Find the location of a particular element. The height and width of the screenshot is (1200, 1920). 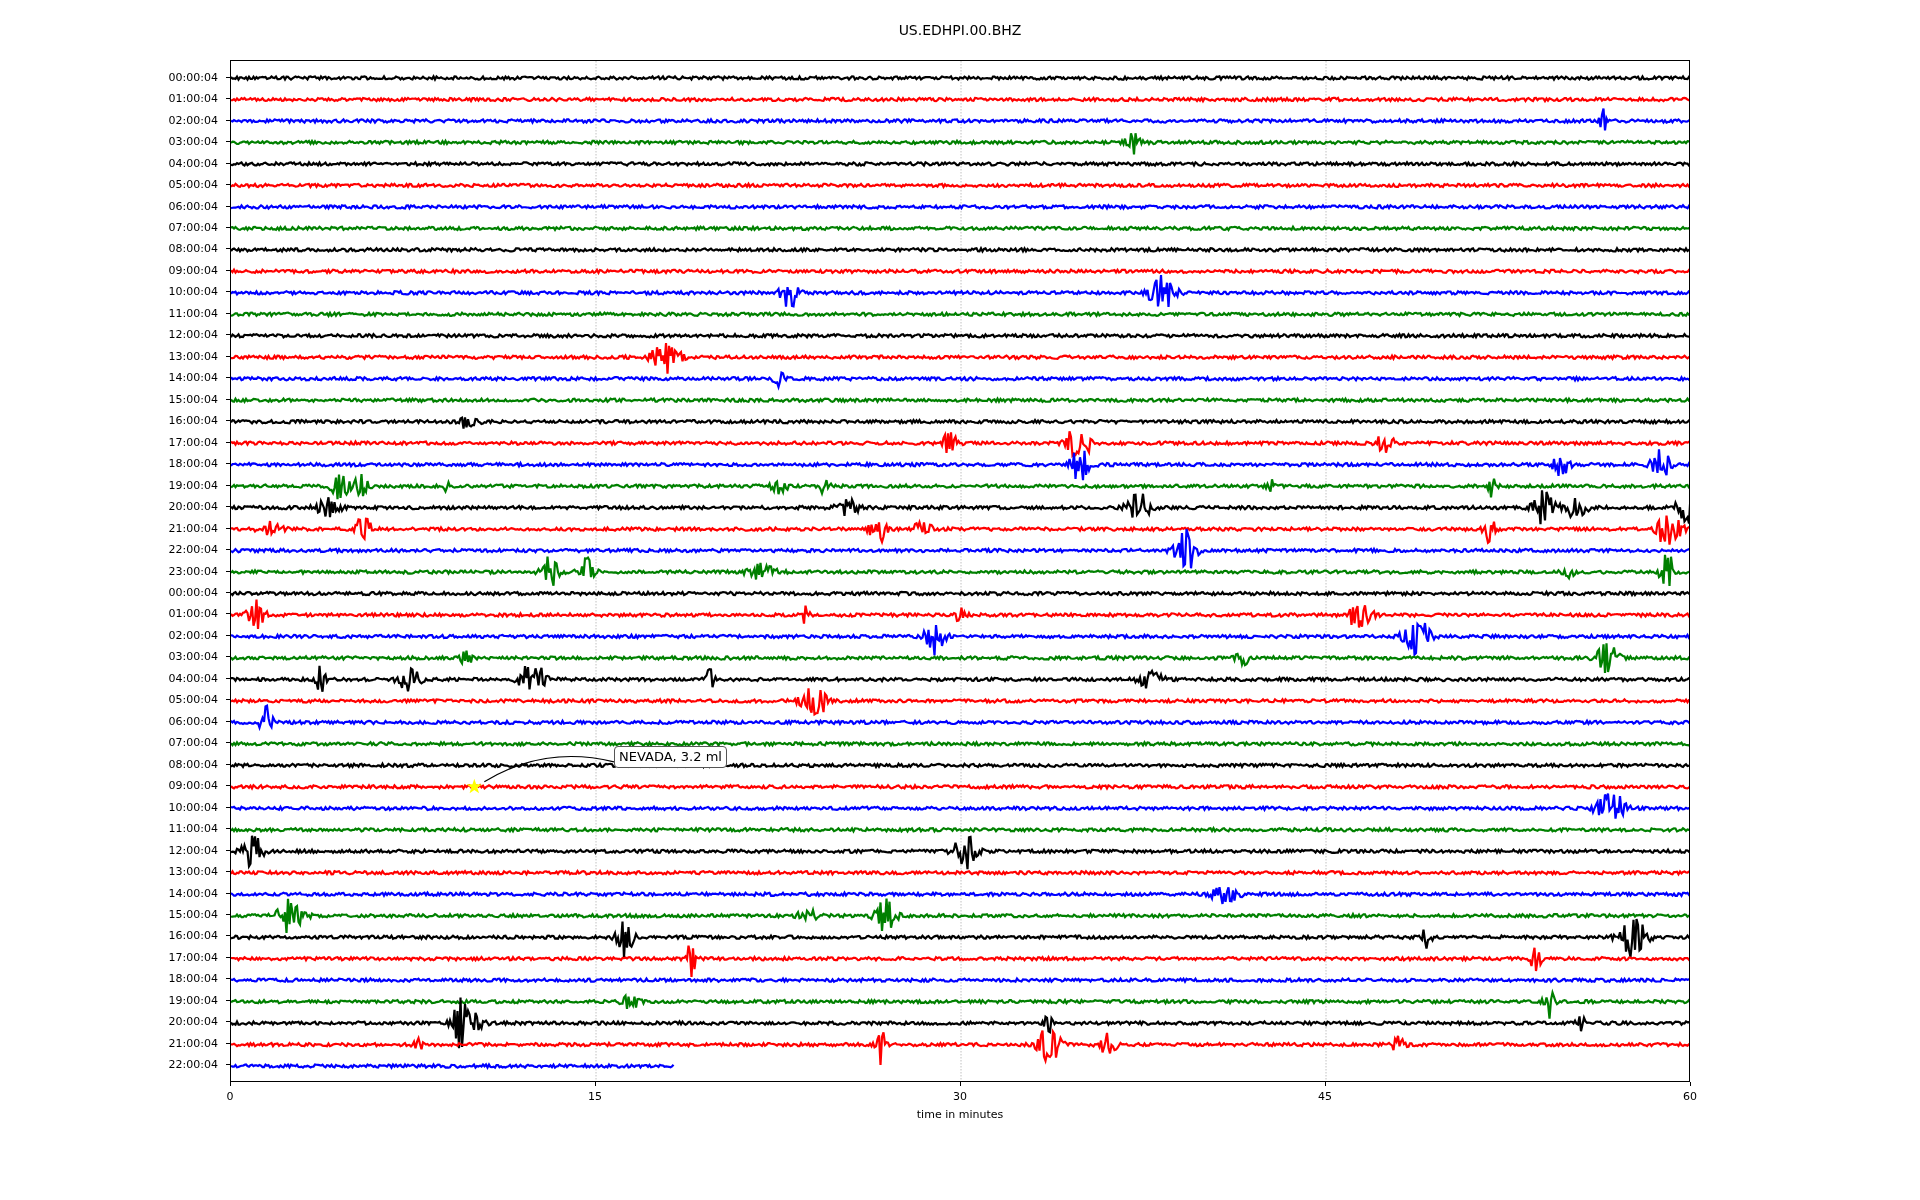

chart-title: US.EDHPI.00.BHZ is located at coordinates (960, 31).